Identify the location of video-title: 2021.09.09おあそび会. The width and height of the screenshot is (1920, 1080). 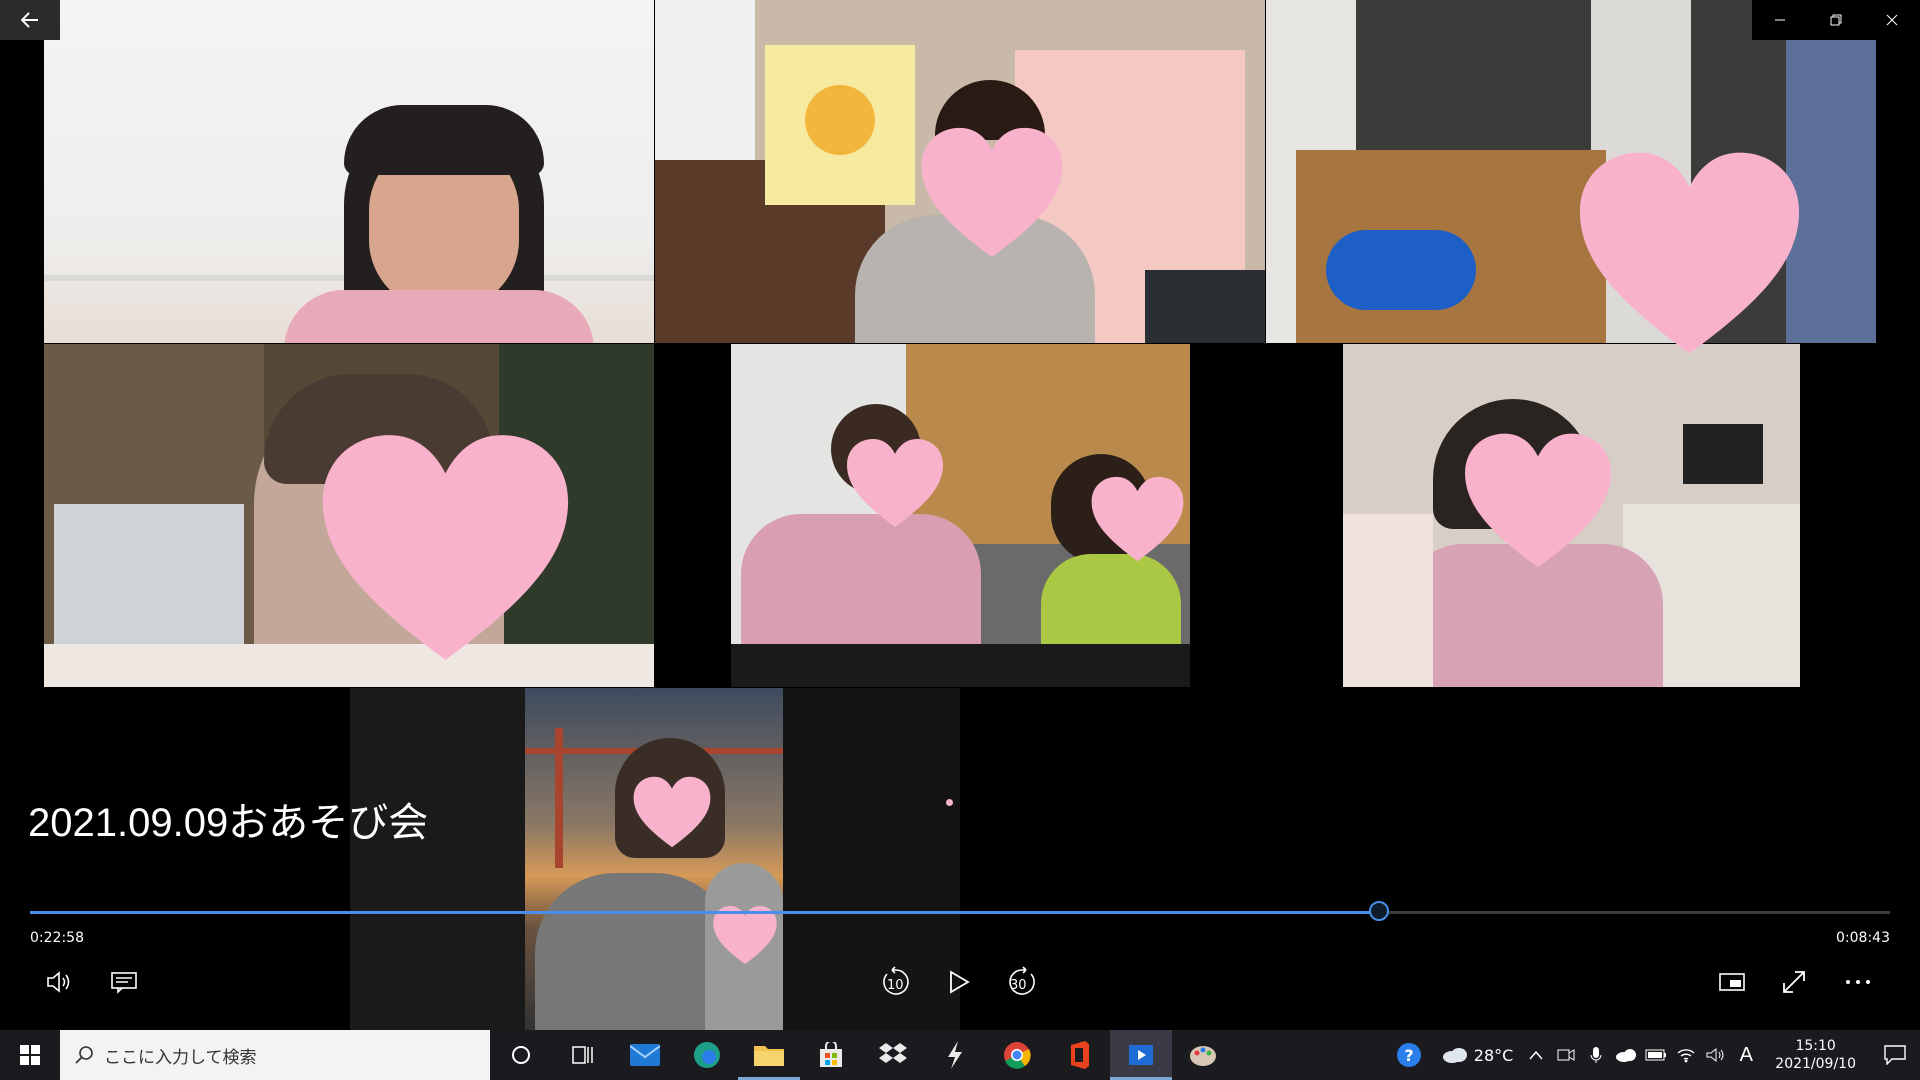
(228, 823).